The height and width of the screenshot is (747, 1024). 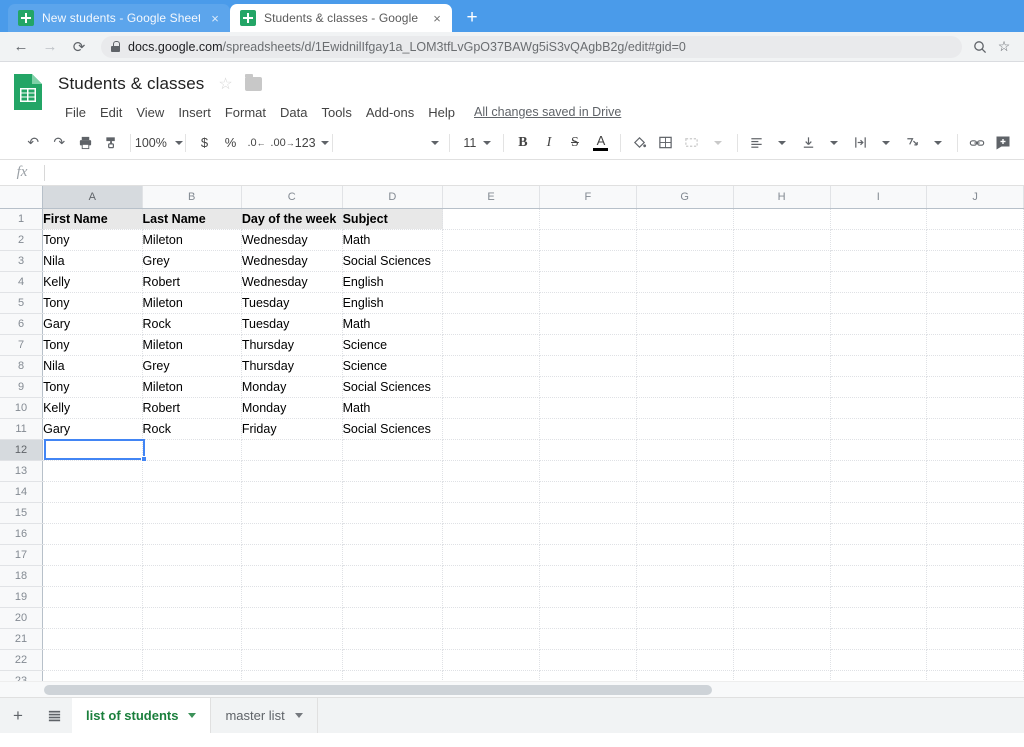 I want to click on cell-J22, so click(x=975, y=660).